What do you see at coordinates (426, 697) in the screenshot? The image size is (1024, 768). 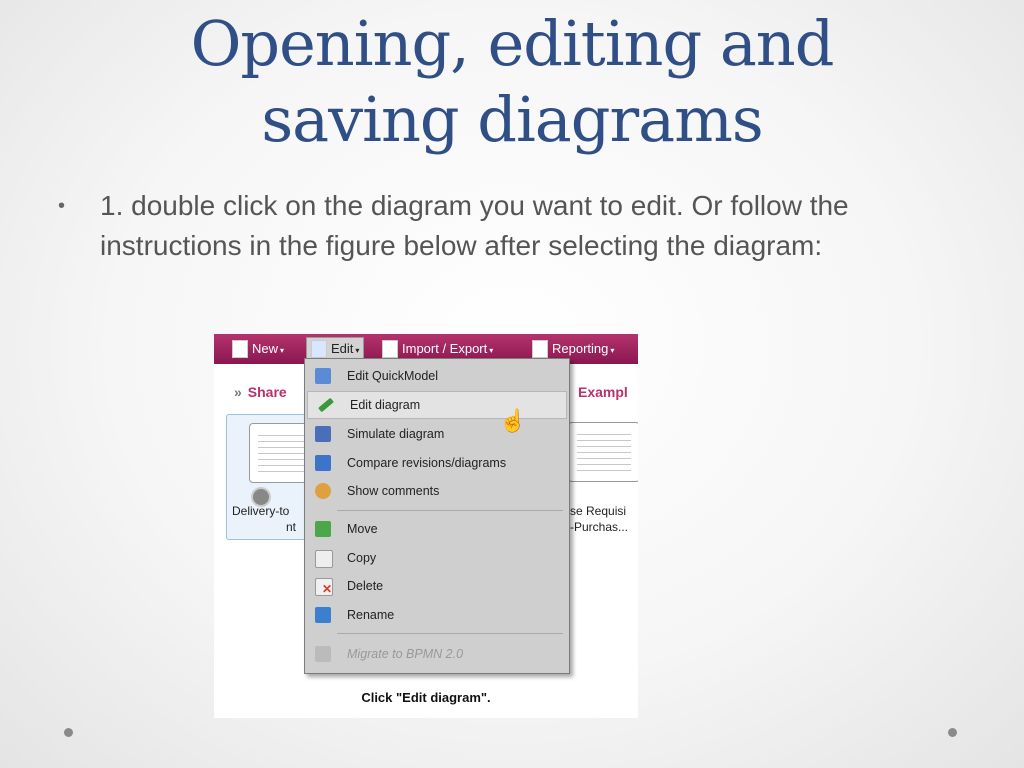 I see `figure-caption: Click "Edit diagram".` at bounding box center [426, 697].